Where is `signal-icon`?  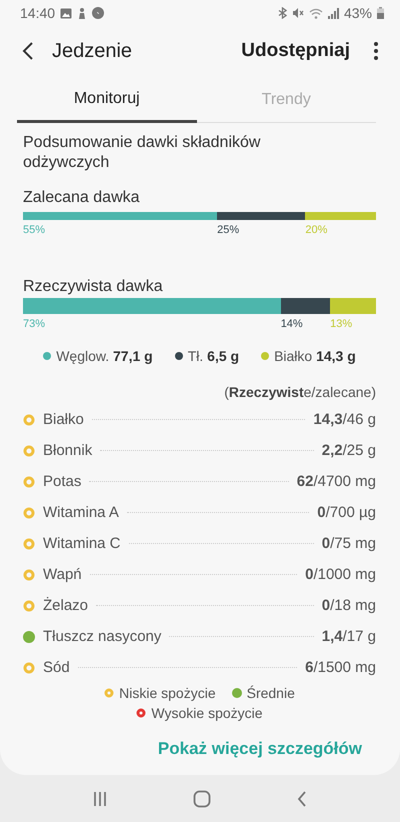
signal-icon is located at coordinates (333, 13).